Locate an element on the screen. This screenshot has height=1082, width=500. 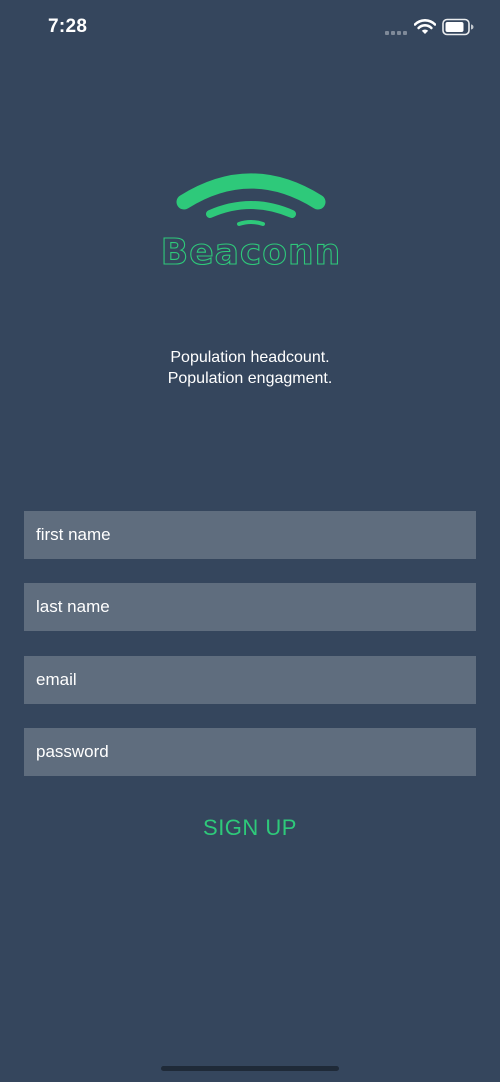
first-name-field is located at coordinates (250, 535).